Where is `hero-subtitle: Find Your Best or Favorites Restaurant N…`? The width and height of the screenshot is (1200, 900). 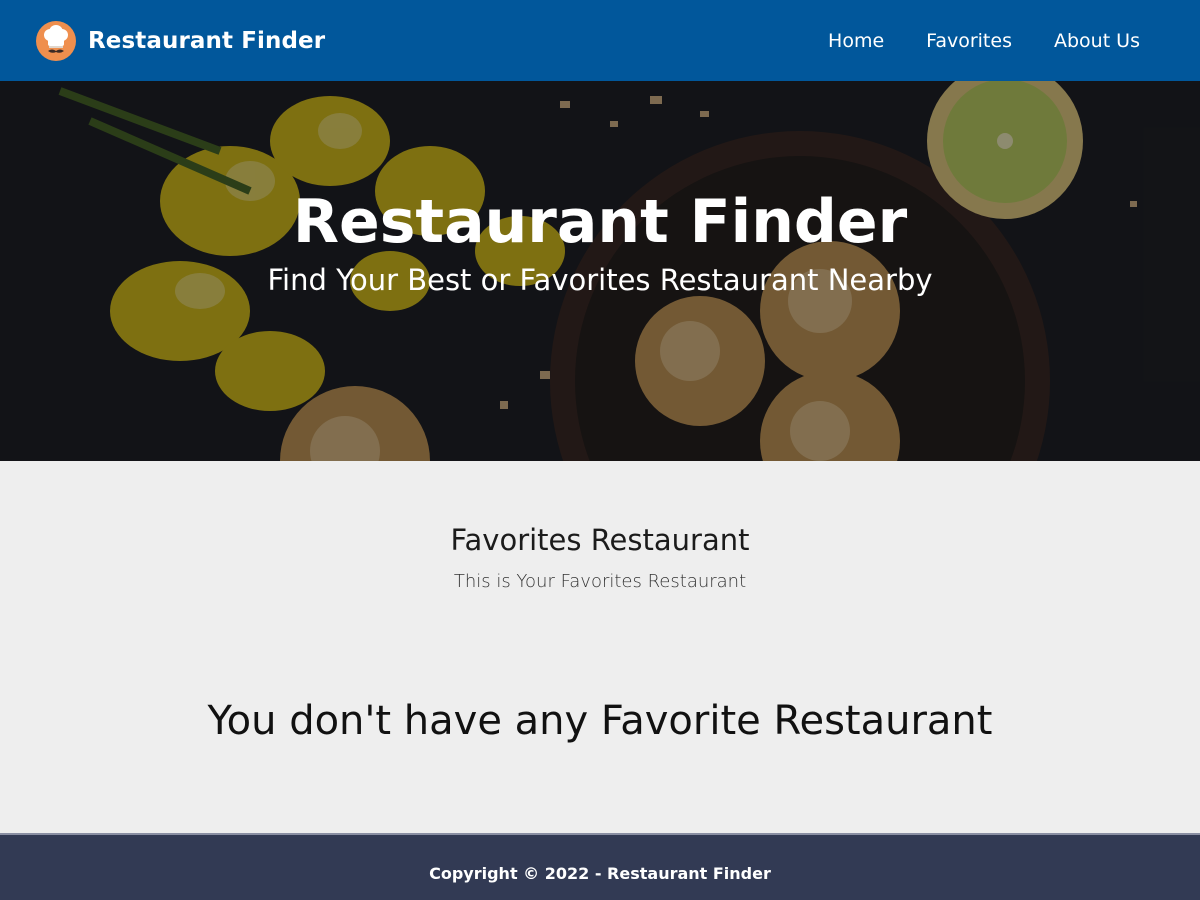 hero-subtitle: Find Your Best or Favorites Restaurant N… is located at coordinates (600, 280).